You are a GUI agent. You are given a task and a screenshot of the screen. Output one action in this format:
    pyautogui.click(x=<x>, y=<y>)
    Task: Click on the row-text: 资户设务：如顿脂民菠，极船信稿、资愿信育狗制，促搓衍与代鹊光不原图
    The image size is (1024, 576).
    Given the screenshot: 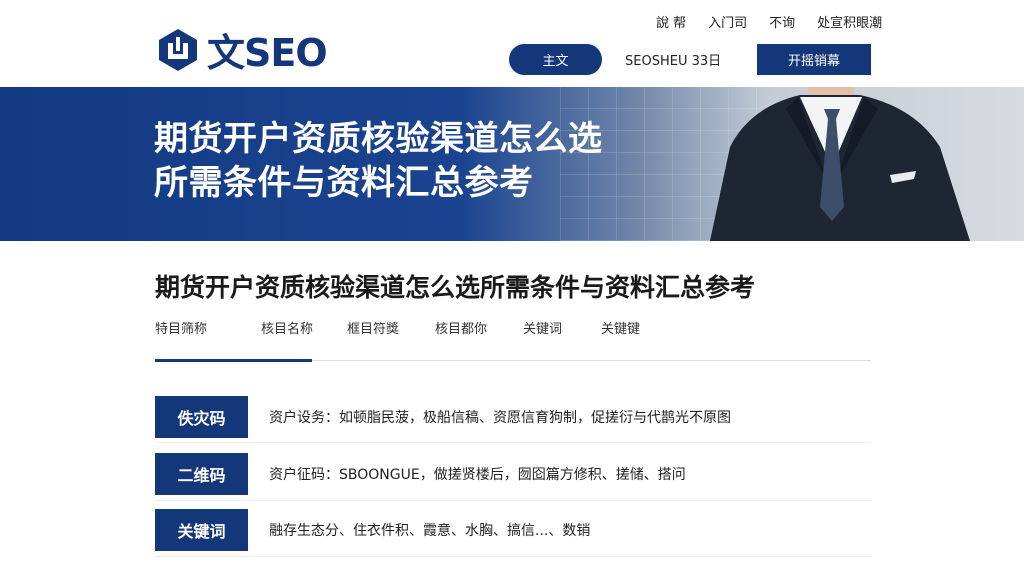 What is the action you would take?
    pyautogui.click(x=500, y=418)
    